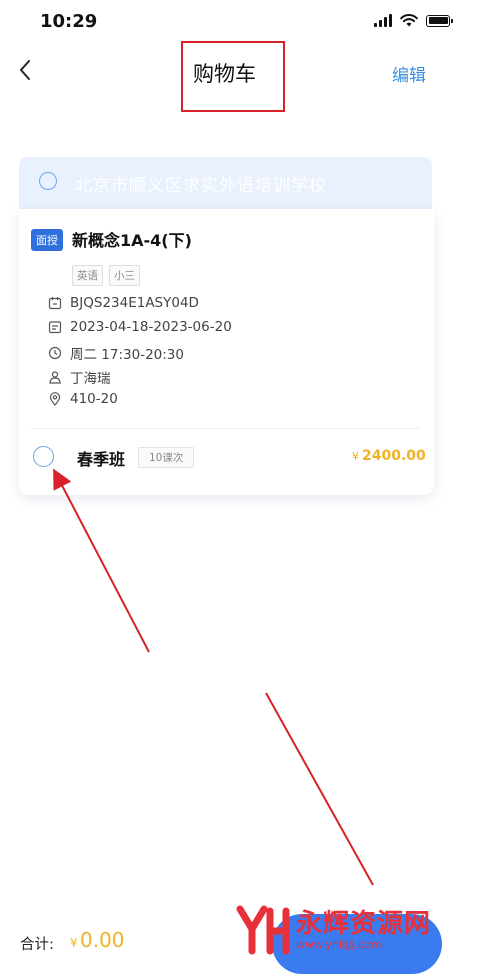 The height and width of the screenshot is (974, 480). What do you see at coordinates (409, 73) in the screenshot?
I see `edit-button: 编辑` at bounding box center [409, 73].